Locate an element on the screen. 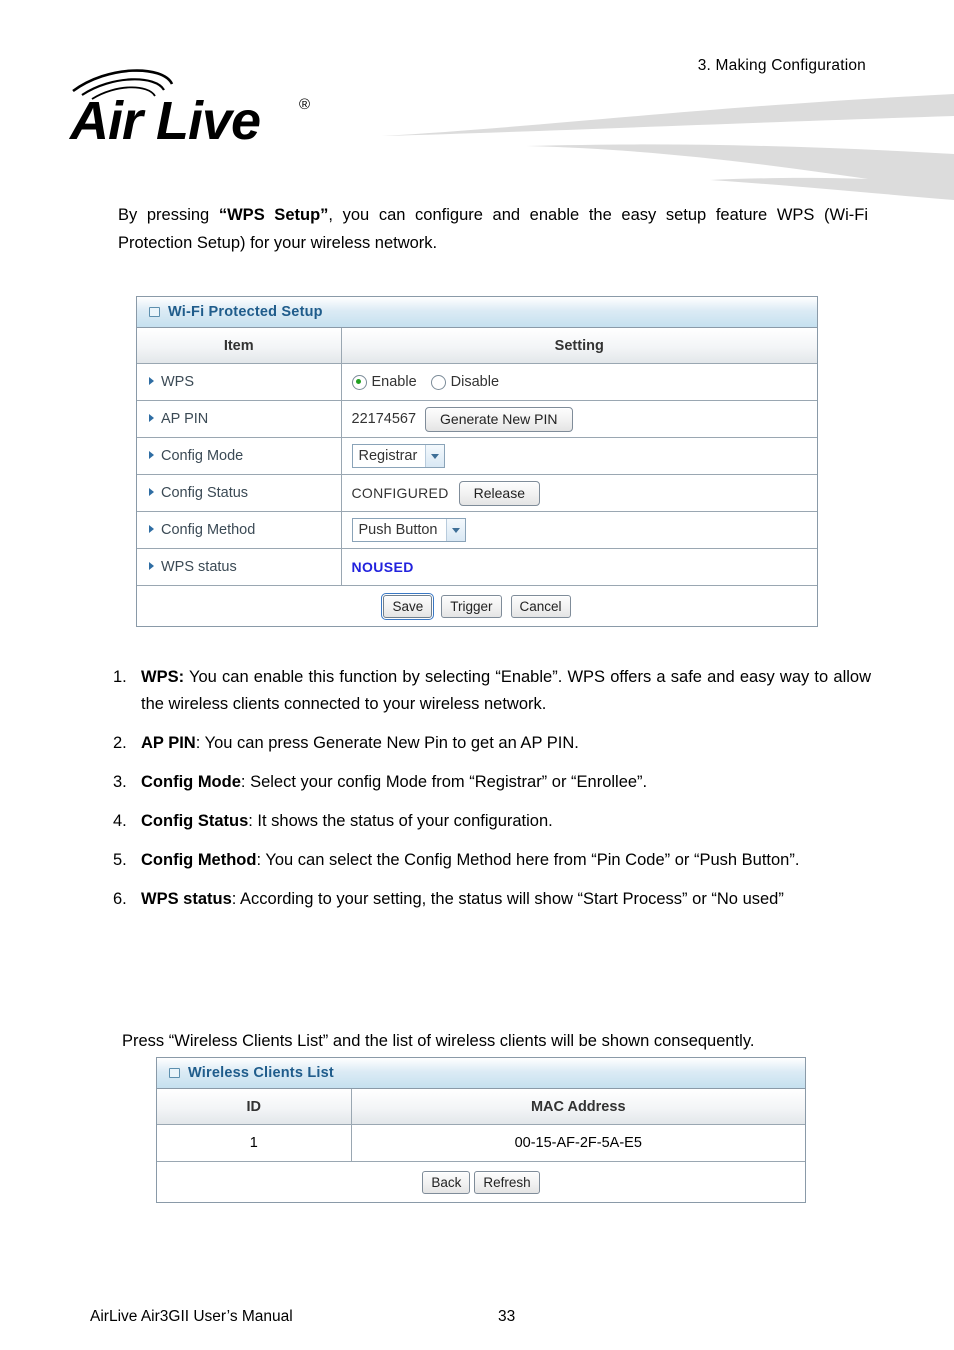 This screenshot has width=954, height=1350. row-label-config-status: Config Status is located at coordinates (239, 493).